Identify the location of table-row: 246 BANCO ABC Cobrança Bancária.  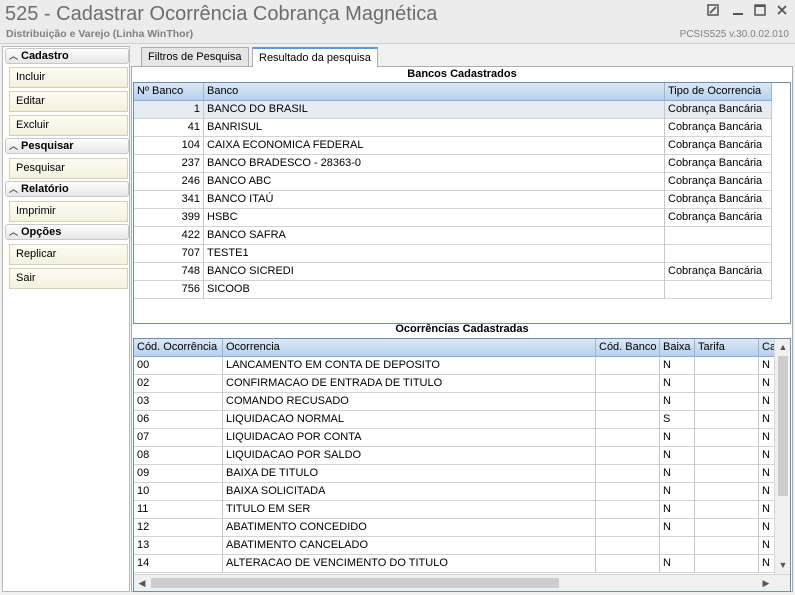
(453, 182).